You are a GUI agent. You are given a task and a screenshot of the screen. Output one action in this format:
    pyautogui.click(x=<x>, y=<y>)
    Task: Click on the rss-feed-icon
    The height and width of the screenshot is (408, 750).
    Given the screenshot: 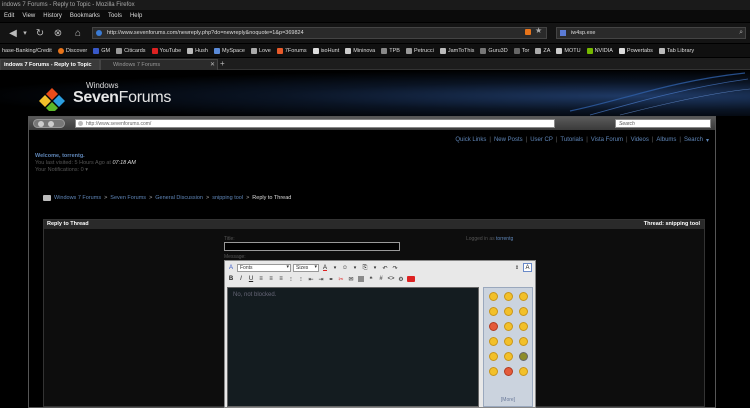 What is the action you would take?
    pyautogui.click(x=528, y=32)
    